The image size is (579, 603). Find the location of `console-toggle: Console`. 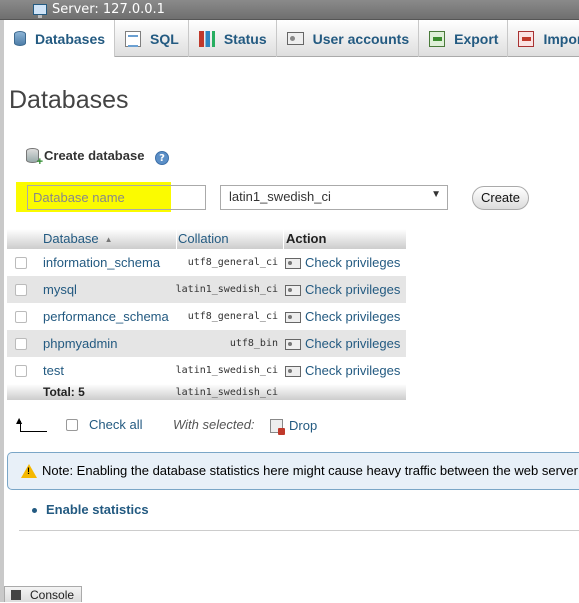

console-toggle: Console is located at coordinates (43, 594).